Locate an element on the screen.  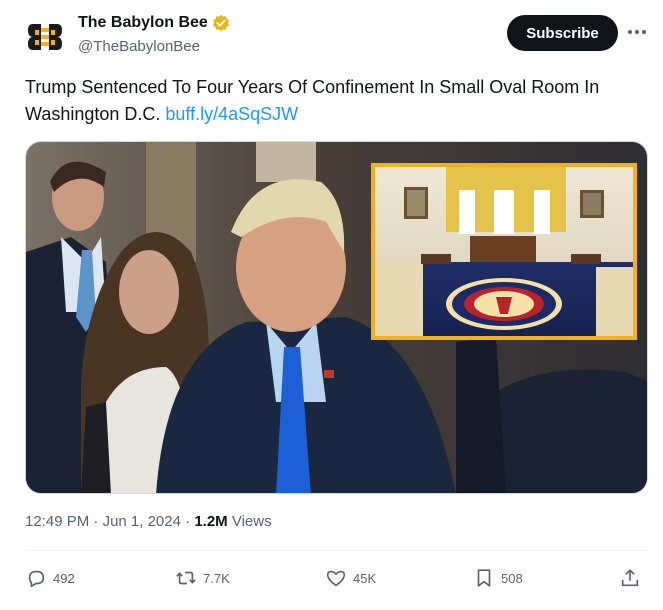
reply-icon is located at coordinates (36, 579).